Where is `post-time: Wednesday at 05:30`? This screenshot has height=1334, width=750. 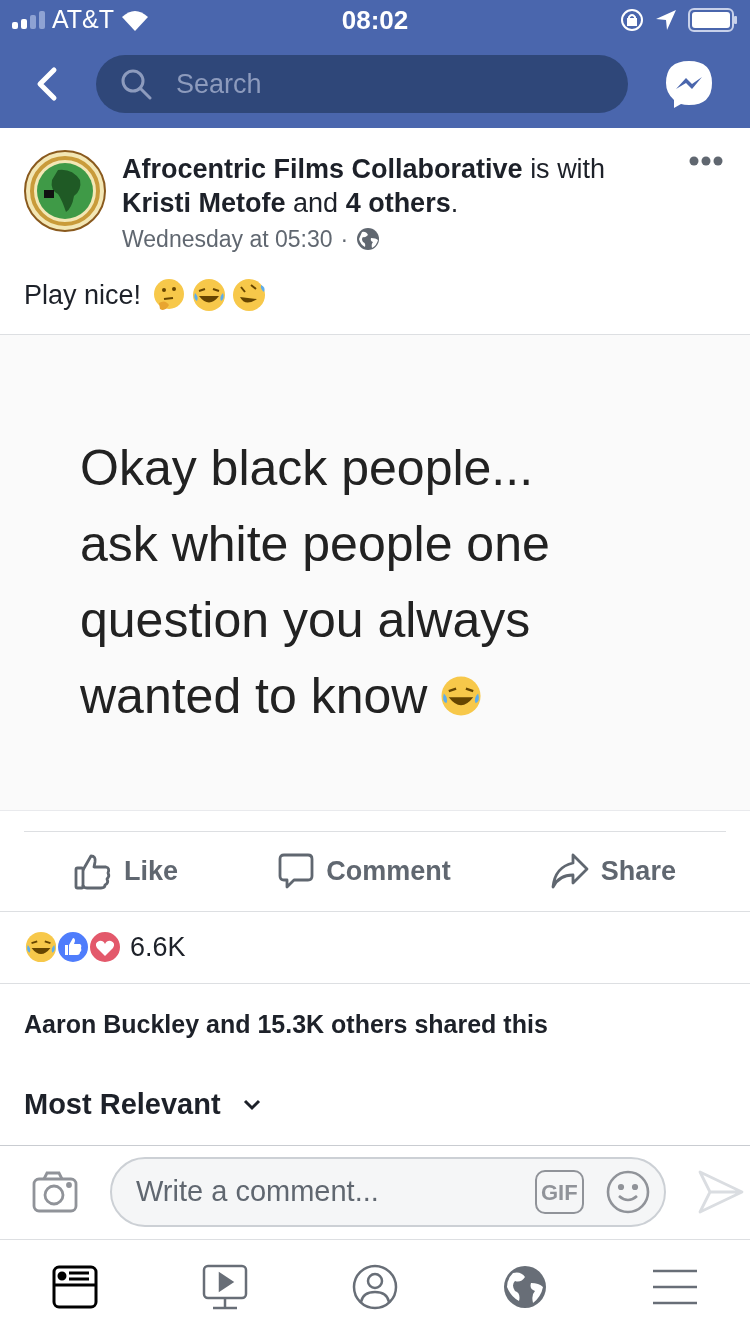
post-time: Wednesday at 05:30 is located at coordinates (227, 239).